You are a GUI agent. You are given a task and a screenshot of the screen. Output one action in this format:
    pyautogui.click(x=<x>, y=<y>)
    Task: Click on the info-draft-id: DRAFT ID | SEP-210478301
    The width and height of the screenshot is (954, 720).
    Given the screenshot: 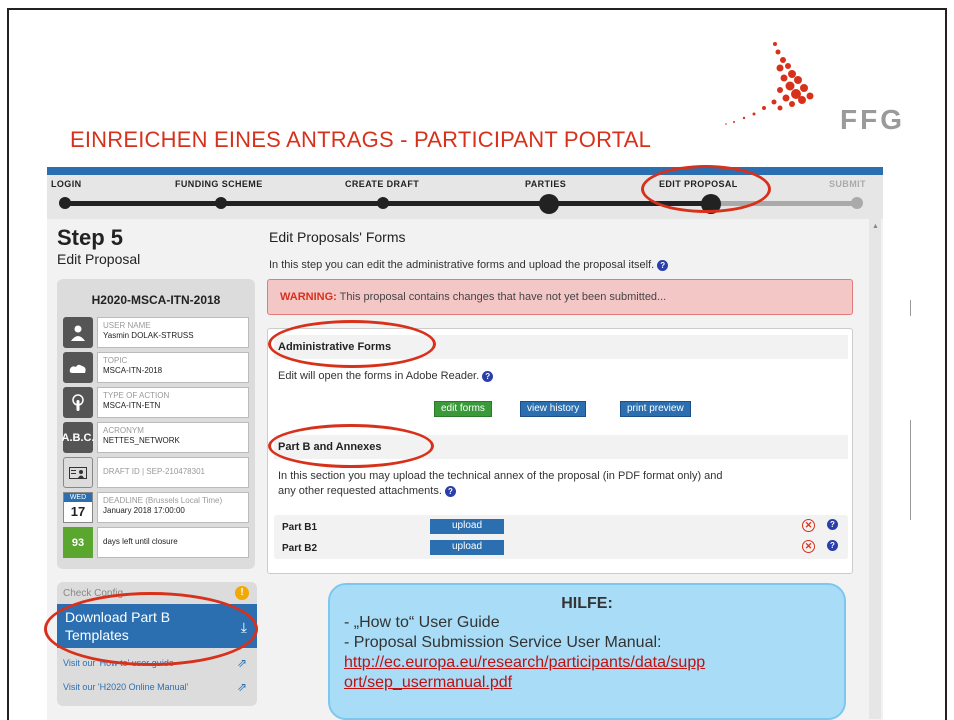 What is the action you would take?
    pyautogui.click(x=156, y=472)
    